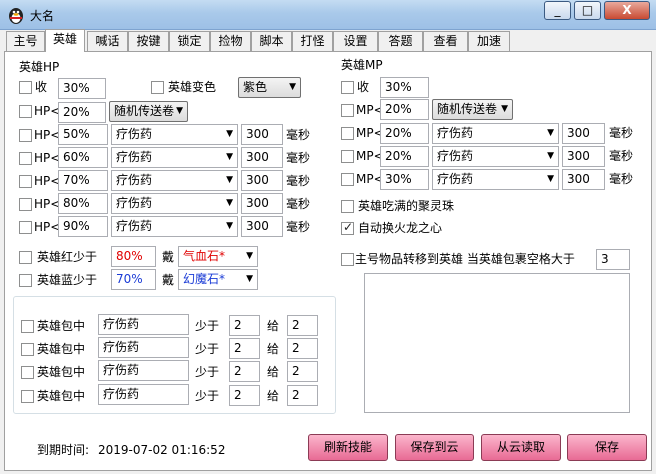 This screenshot has height=474, width=656. What do you see at coordinates (157, 87) in the screenshot?
I see `hero-transform-checkbox` at bounding box center [157, 87].